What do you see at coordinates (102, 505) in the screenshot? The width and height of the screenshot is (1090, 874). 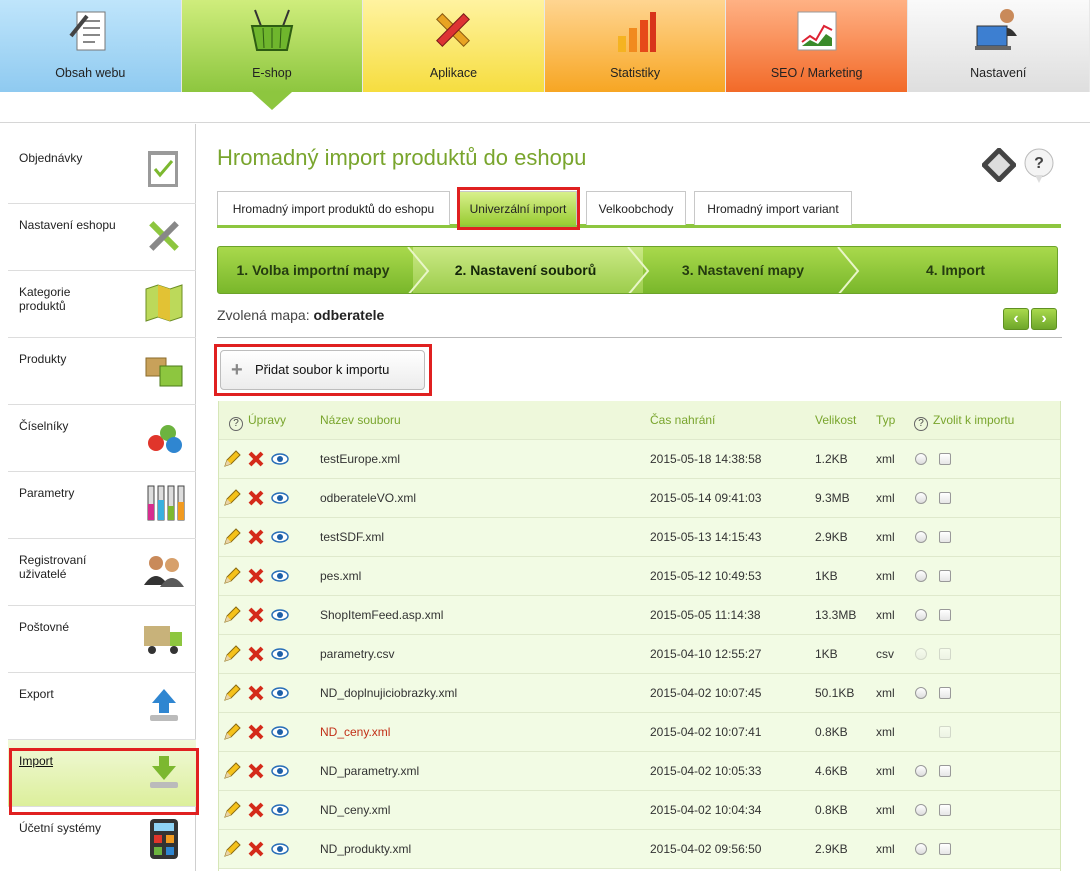 I see `sidebar-item-parametry: Parametry` at bounding box center [102, 505].